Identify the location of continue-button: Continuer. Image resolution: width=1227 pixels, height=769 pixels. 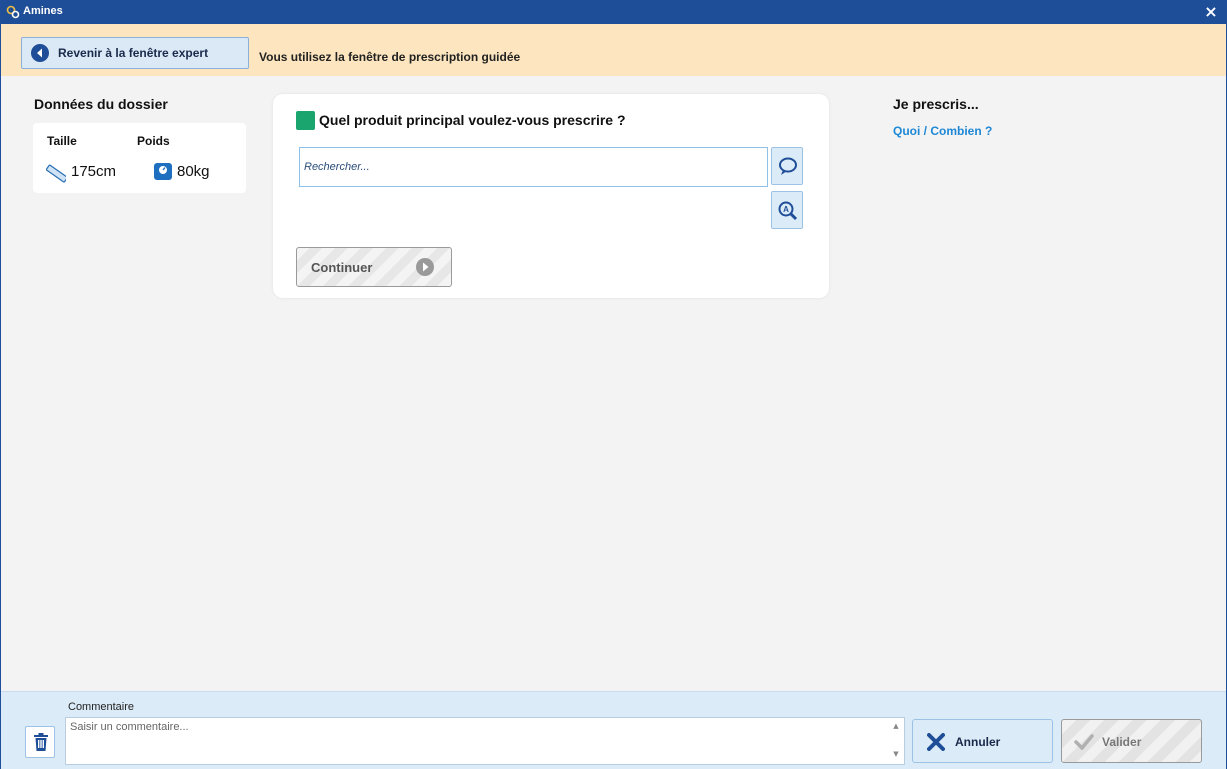
(374, 267).